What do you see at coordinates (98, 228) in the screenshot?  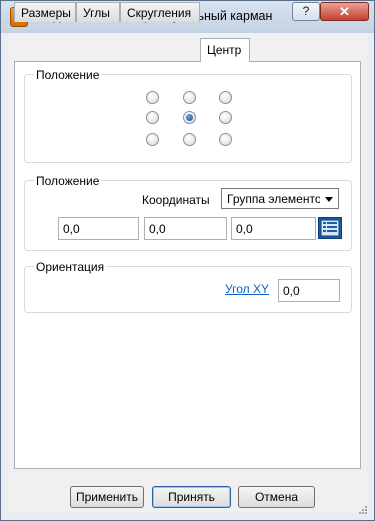 I see `x-coordinate-input: 0,0` at bounding box center [98, 228].